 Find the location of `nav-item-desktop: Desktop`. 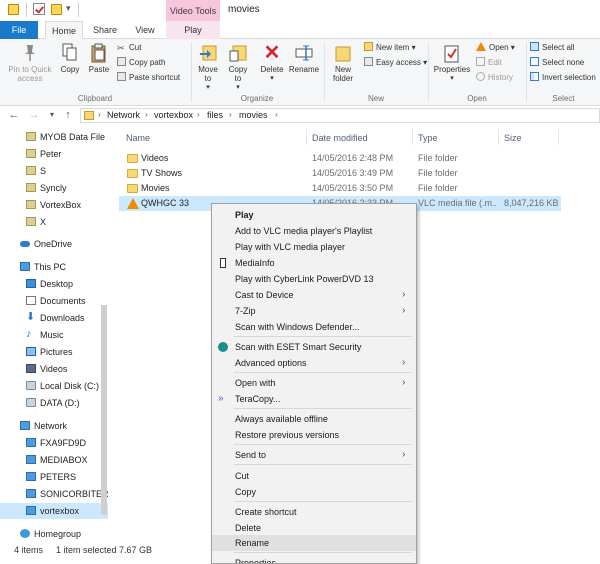

nav-item-desktop: Desktop is located at coordinates (54, 284).